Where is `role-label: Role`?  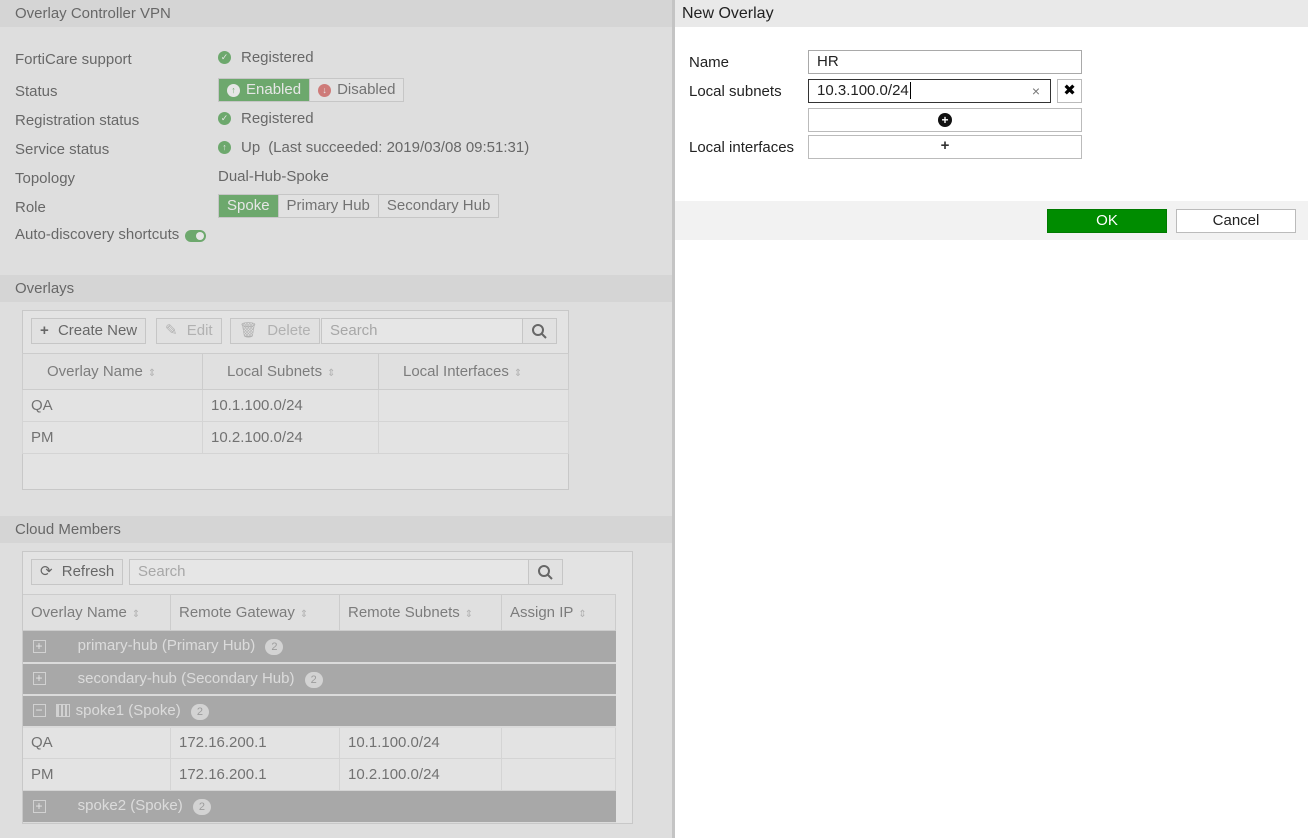
role-label: Role is located at coordinates (30, 207).